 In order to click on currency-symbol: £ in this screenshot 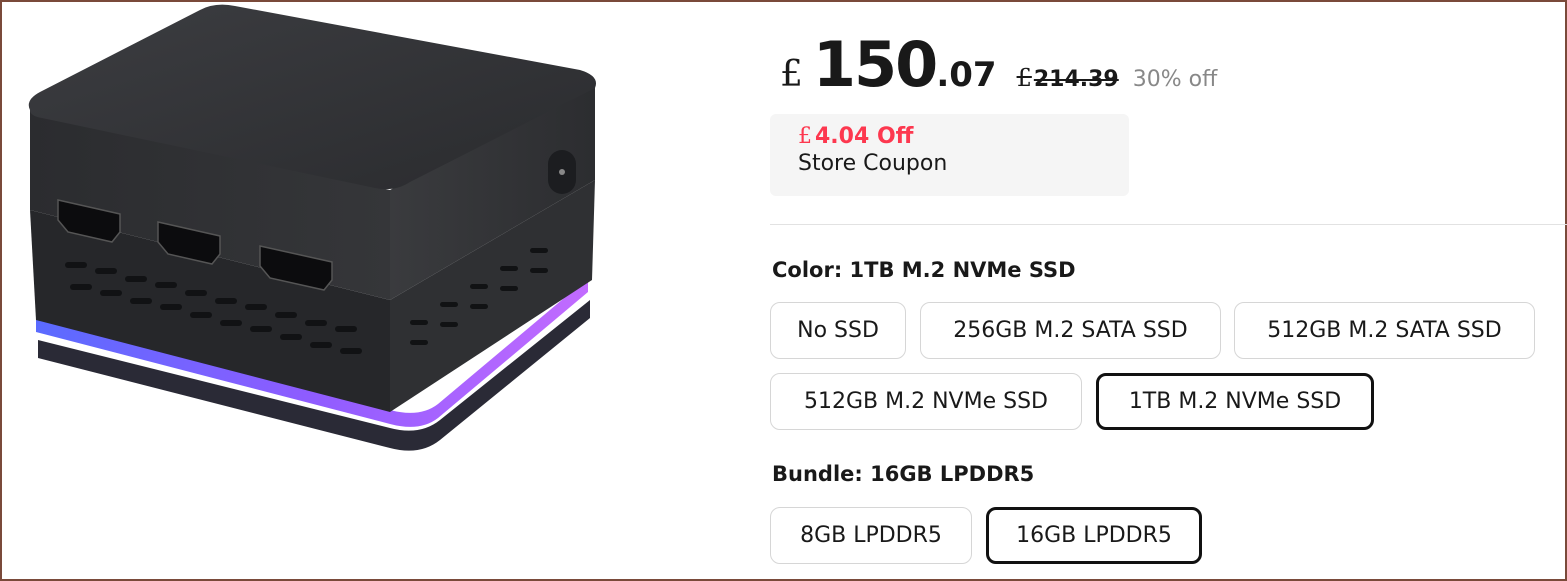, I will do `click(791, 74)`.